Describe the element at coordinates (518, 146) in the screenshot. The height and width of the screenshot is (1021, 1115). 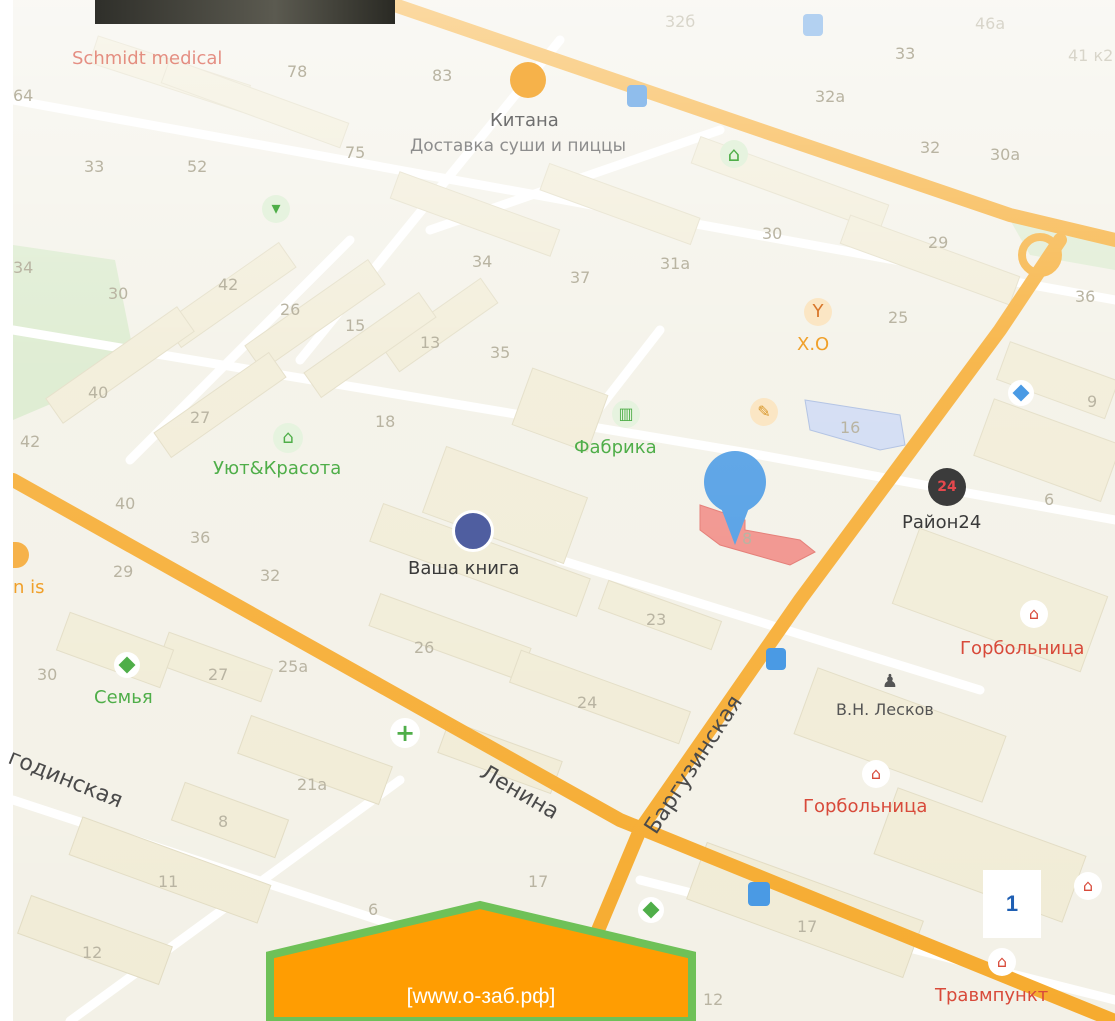
I see `poi-label-kitana-desc: Доставка суши и пиццы` at that location.